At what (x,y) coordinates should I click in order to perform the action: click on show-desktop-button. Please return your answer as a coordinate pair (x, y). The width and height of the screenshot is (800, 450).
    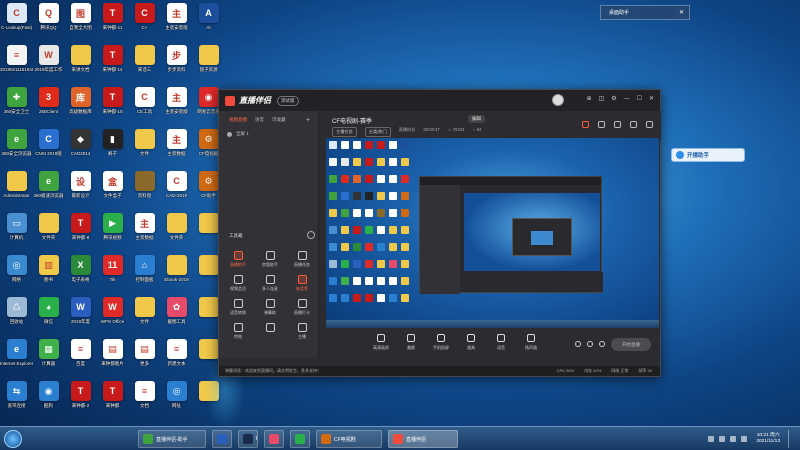
    Looking at the image, I should click on (791, 439).